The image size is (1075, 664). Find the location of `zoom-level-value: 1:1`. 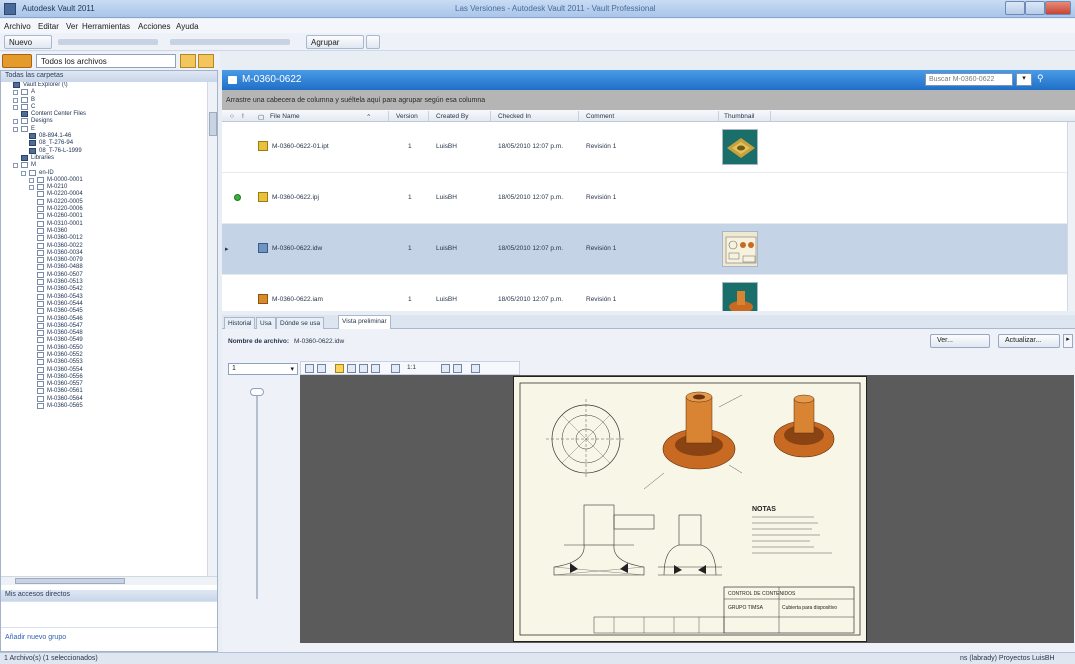

zoom-level-value: 1:1 is located at coordinates (411, 367).